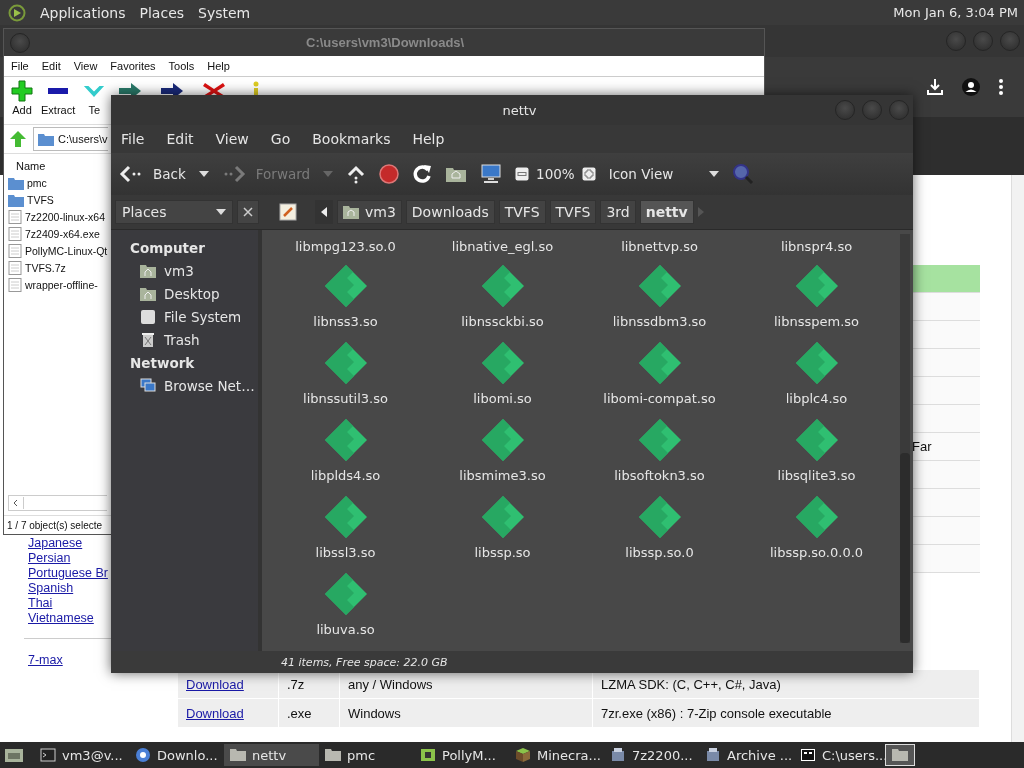  I want to click on menu-item: Favorites, so click(133, 66).